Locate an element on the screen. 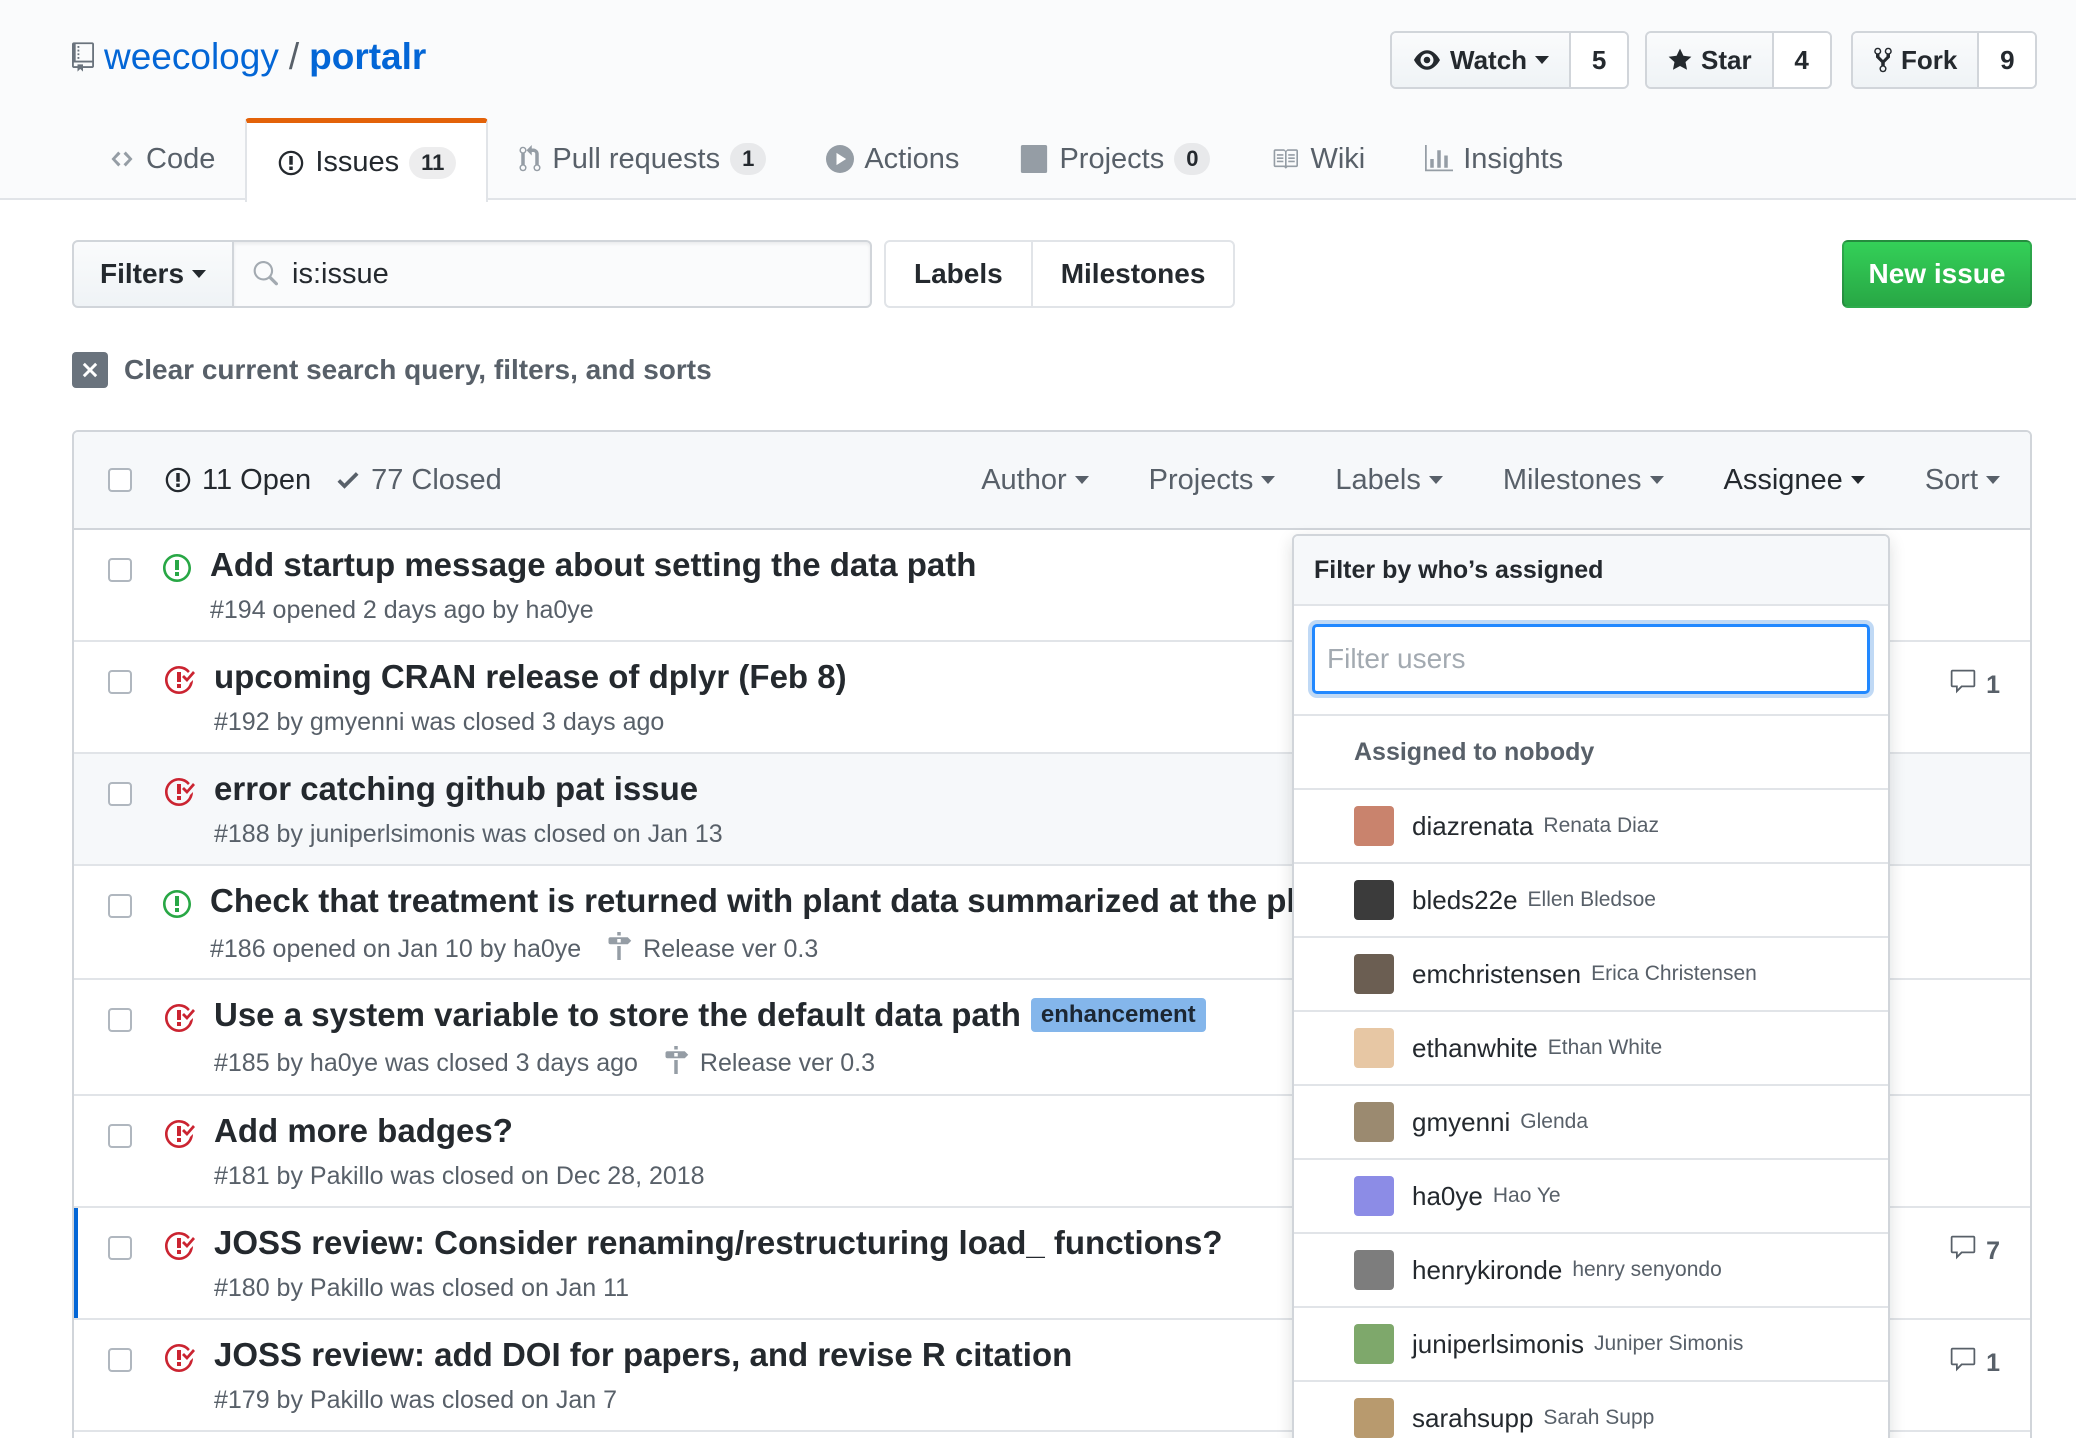  fork-button: Fork is located at coordinates (1916, 60).